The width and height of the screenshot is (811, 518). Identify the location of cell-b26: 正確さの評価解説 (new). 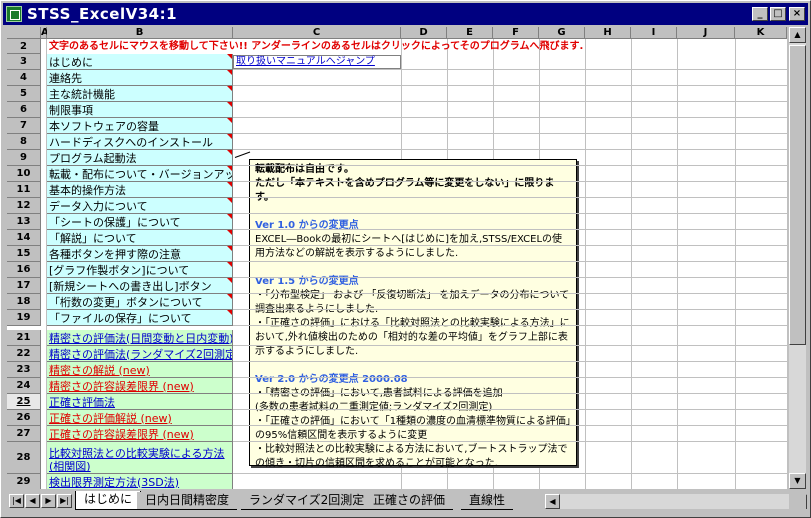
(140, 418).